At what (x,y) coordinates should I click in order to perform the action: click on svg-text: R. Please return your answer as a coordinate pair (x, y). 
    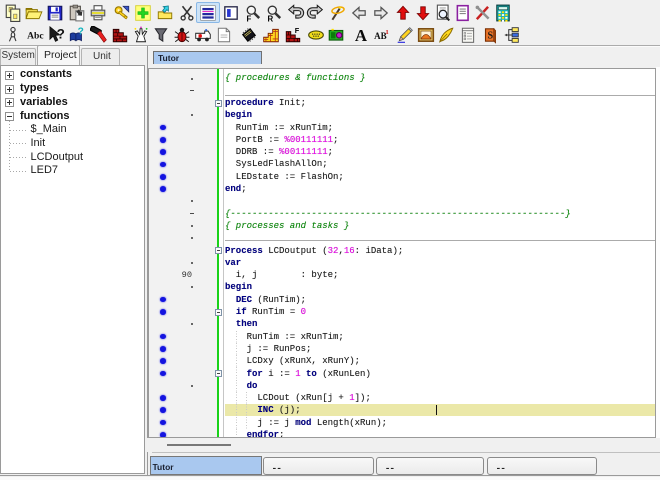
    Looking at the image, I should click on (270, 18).